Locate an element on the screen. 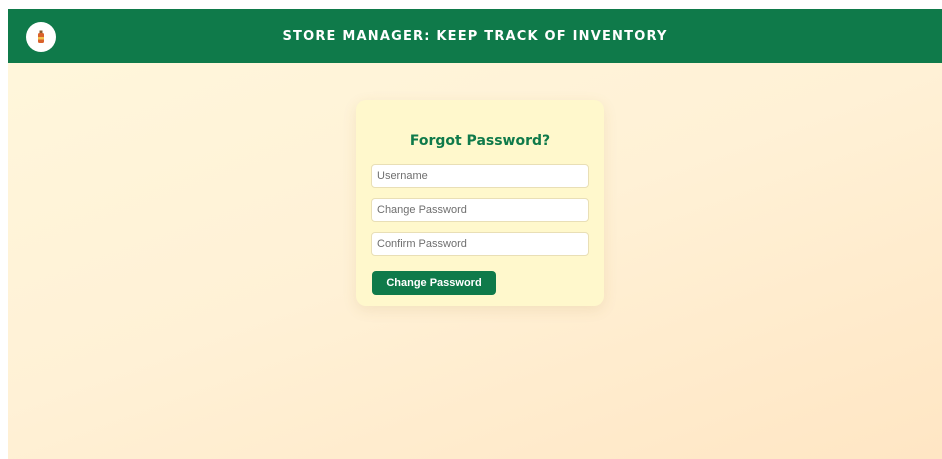 The height and width of the screenshot is (459, 942). forgot-password-card: Forgot Password? Change Password is located at coordinates (480, 203).